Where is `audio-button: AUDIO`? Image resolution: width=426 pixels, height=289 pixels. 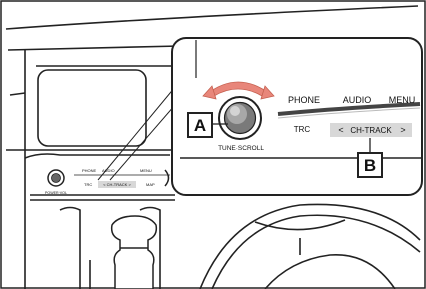 audio-button: AUDIO is located at coordinates (357, 100).